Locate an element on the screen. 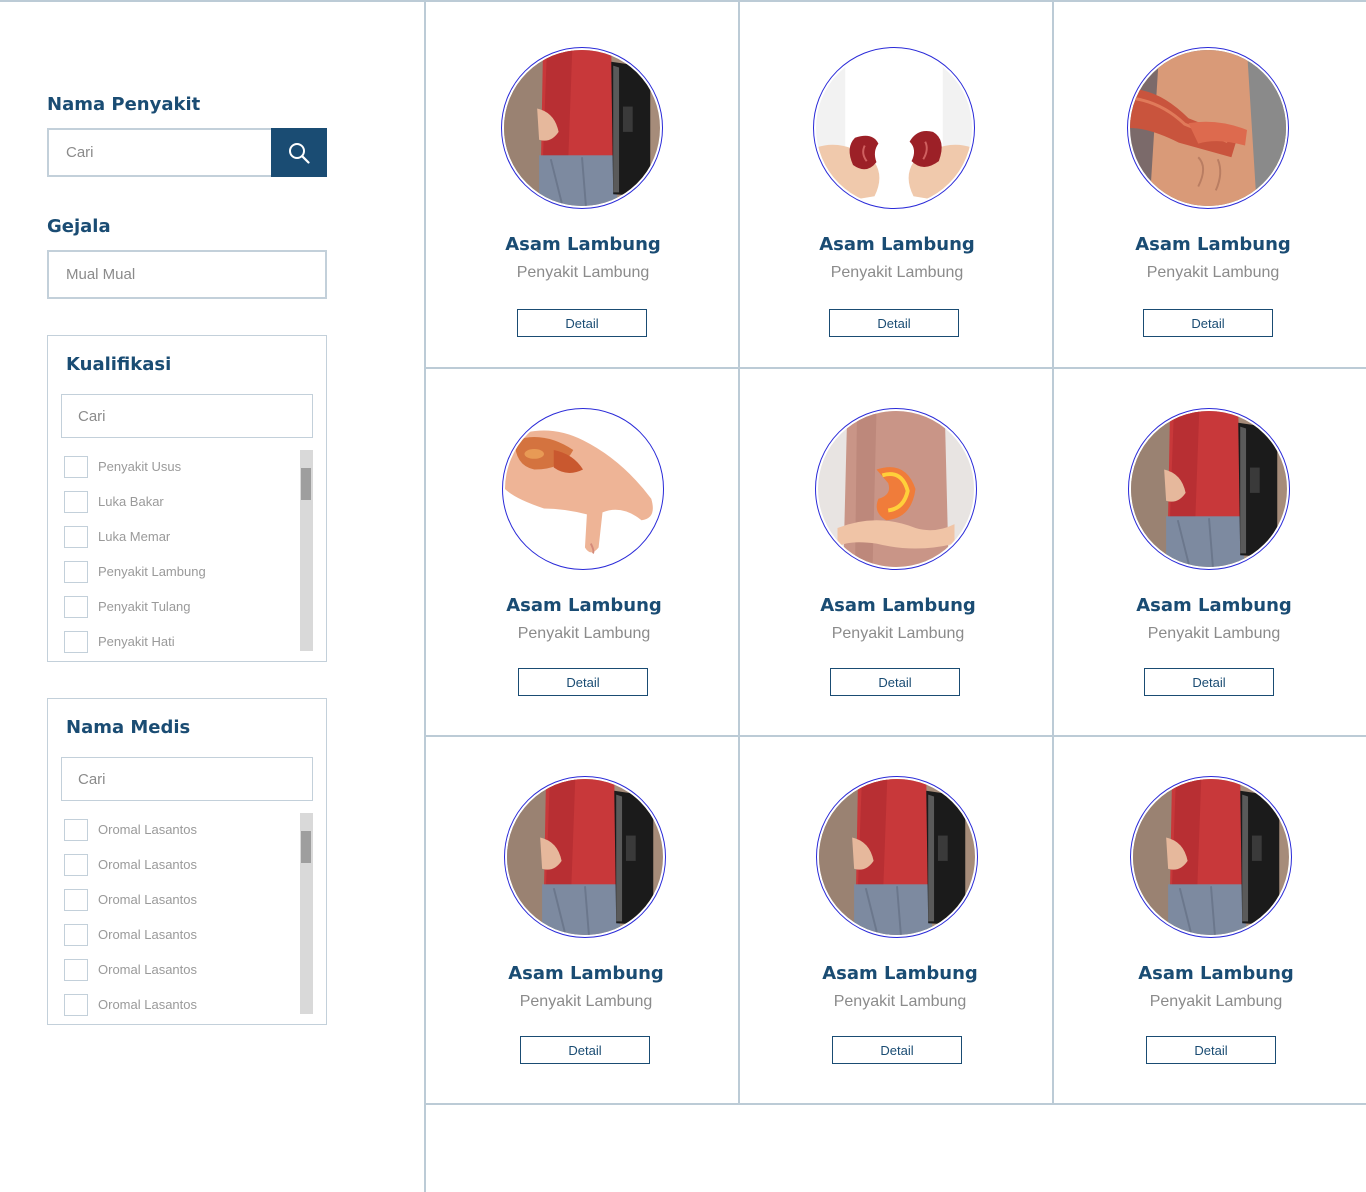 This screenshot has height=1192, width=1366. kualifikasi-option: Luka Memar is located at coordinates (135, 536).